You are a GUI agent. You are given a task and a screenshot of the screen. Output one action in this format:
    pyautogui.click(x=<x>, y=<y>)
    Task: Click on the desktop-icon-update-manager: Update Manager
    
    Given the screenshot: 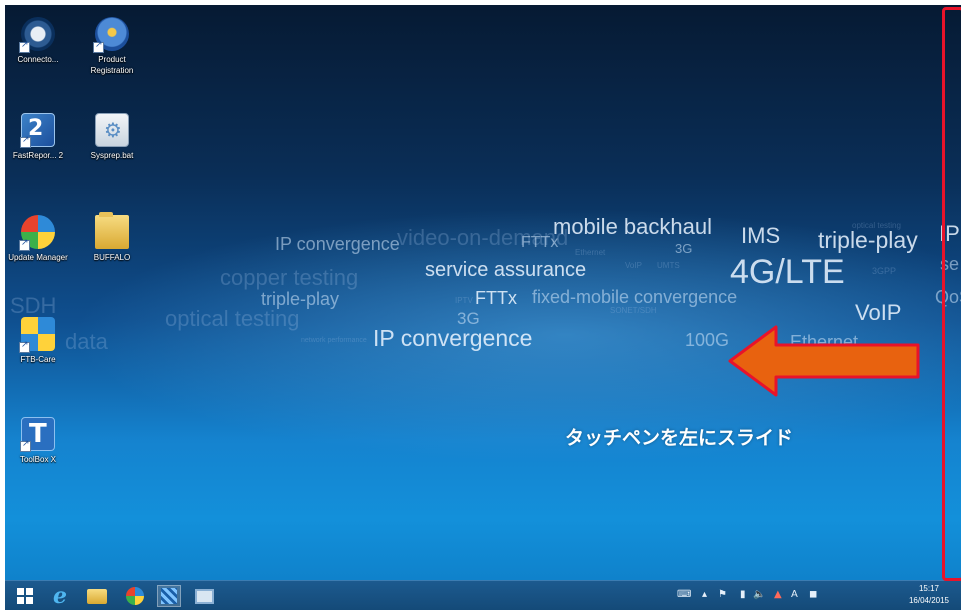 What is the action you would take?
    pyautogui.click(x=38, y=239)
    